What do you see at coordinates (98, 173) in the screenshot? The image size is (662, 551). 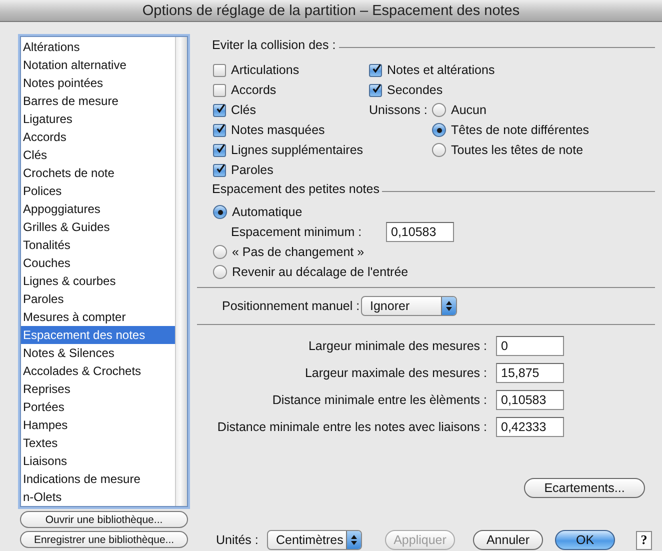 I see `sidebar-item: Crochets de note` at bounding box center [98, 173].